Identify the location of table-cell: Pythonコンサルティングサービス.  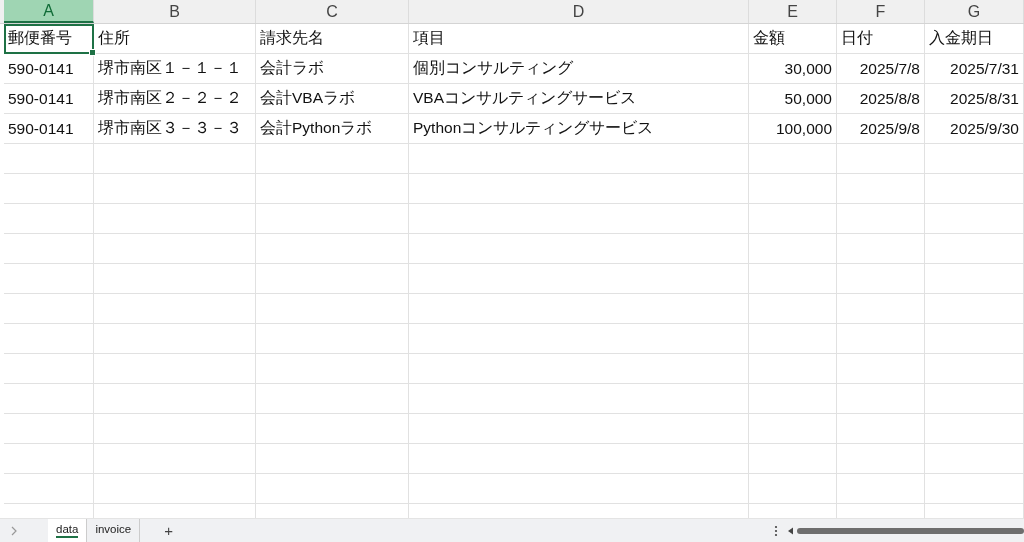
(579, 129).